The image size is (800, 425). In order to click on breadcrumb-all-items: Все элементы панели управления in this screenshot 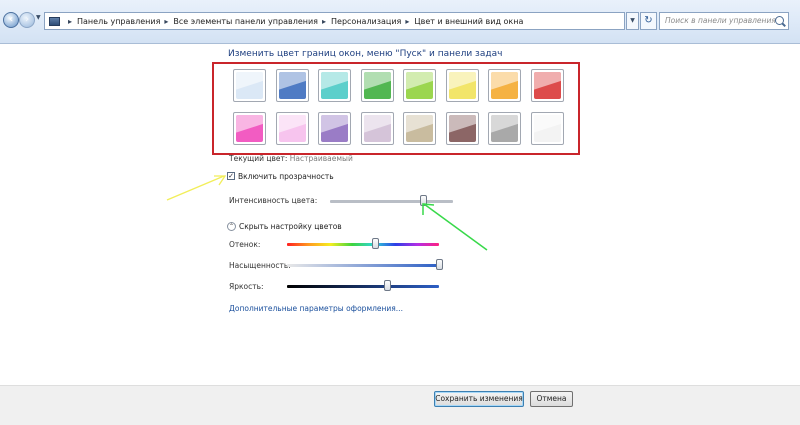, I will do `click(245, 21)`.